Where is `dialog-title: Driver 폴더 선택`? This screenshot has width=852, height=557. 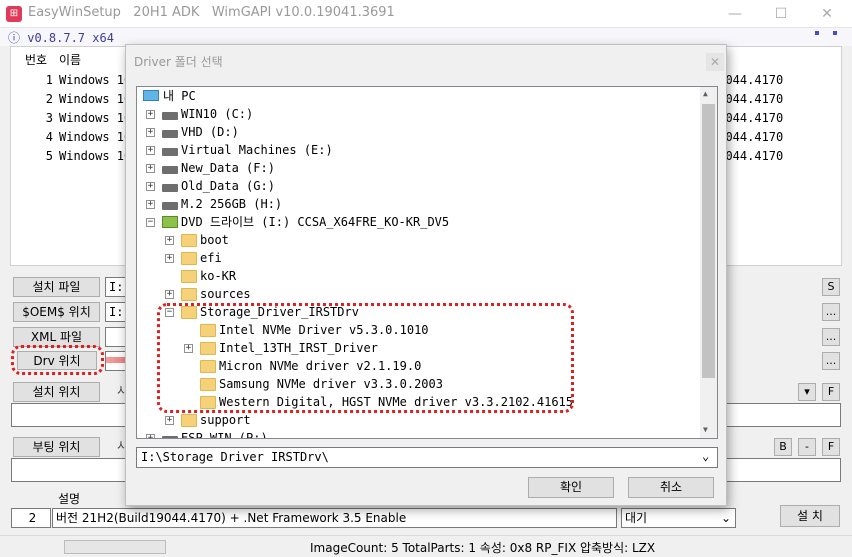 dialog-title: Driver 폴더 선택 is located at coordinates (178, 62).